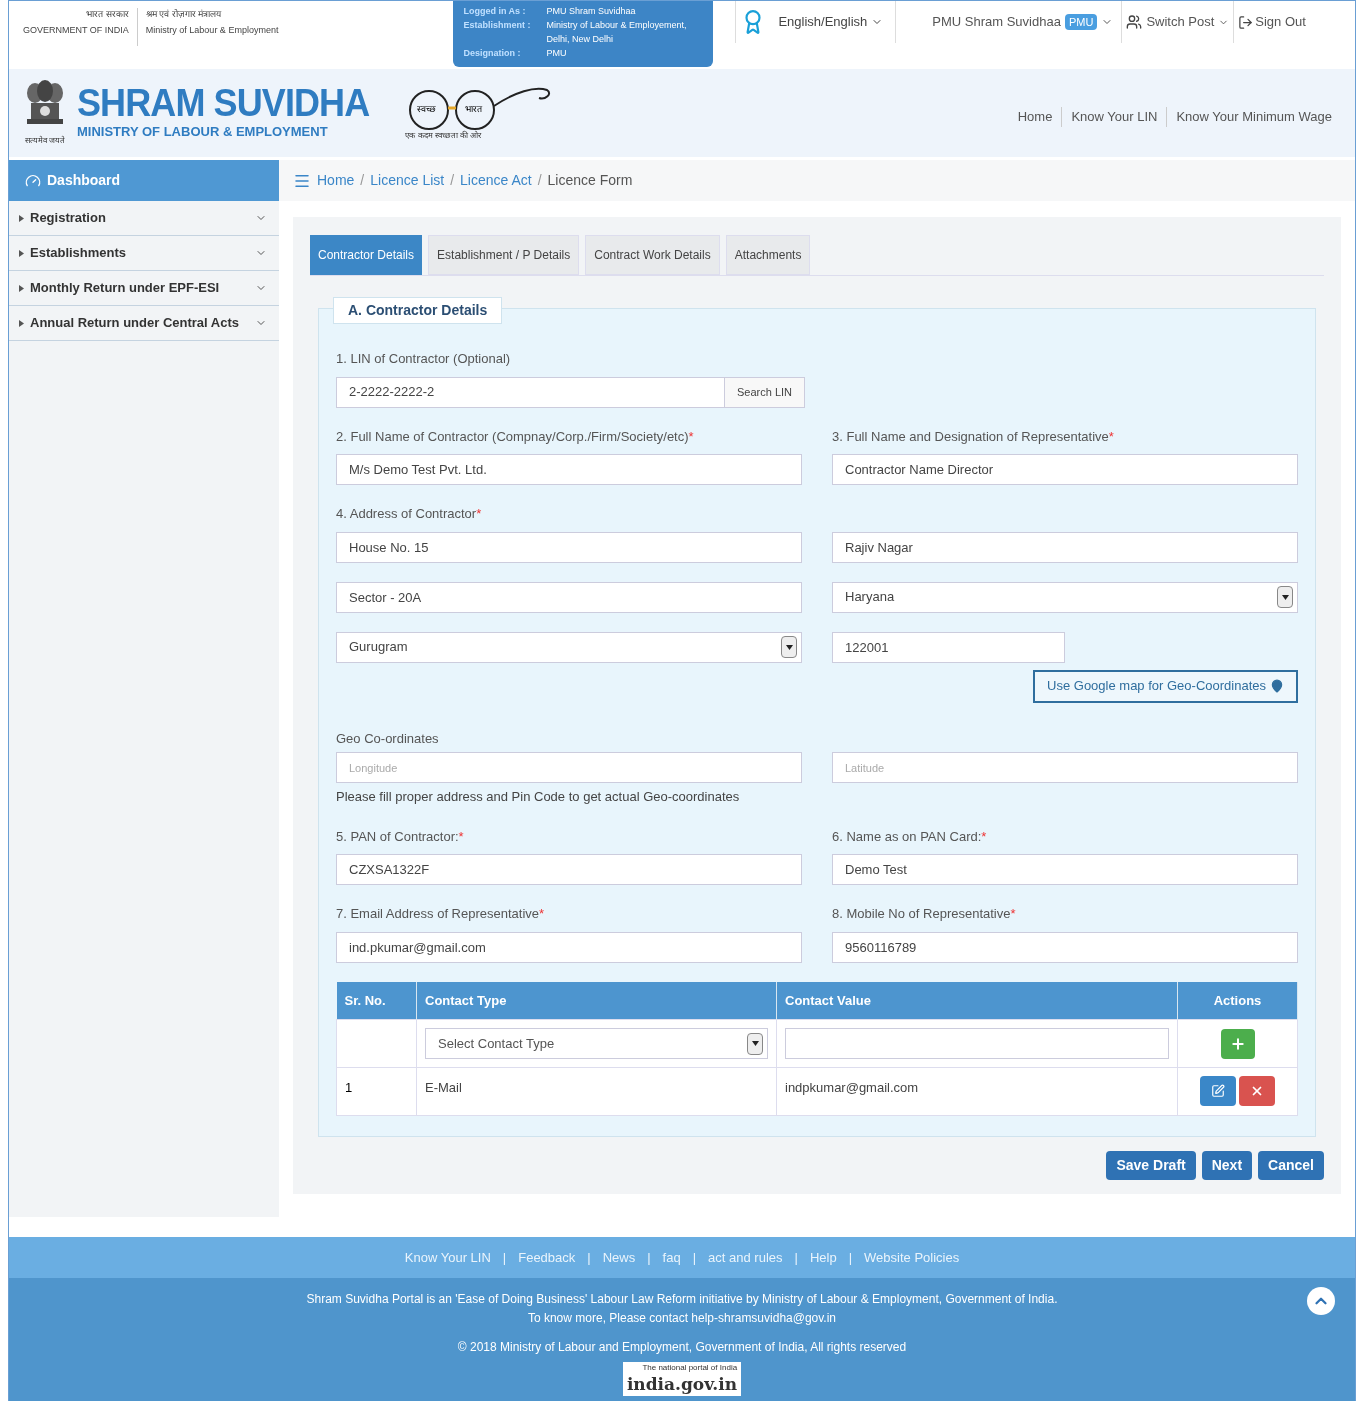 Image resolution: width=1364 pixels, height=1401 pixels. I want to click on geo-hint: Please fill proper address and Pin Code to get actual Geo-coordinates, so click(538, 797).